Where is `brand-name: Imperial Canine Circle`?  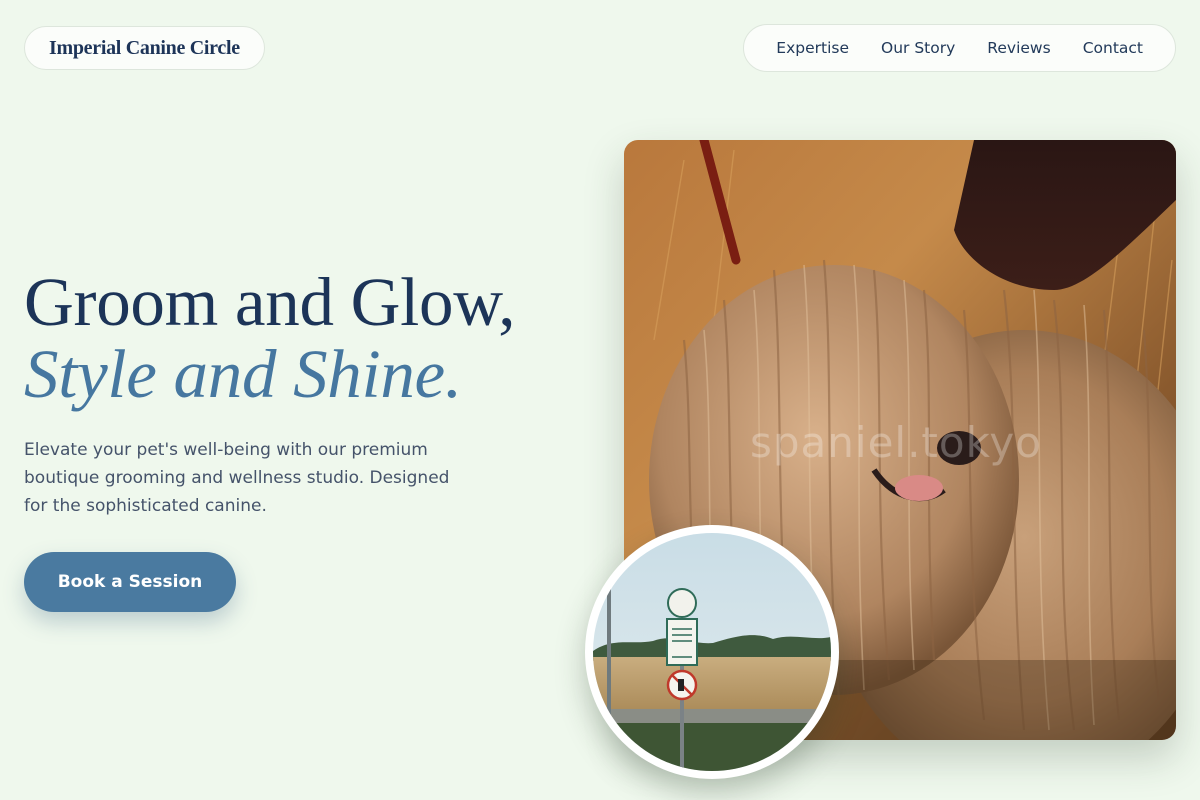
brand-name: Imperial Canine Circle is located at coordinates (144, 47).